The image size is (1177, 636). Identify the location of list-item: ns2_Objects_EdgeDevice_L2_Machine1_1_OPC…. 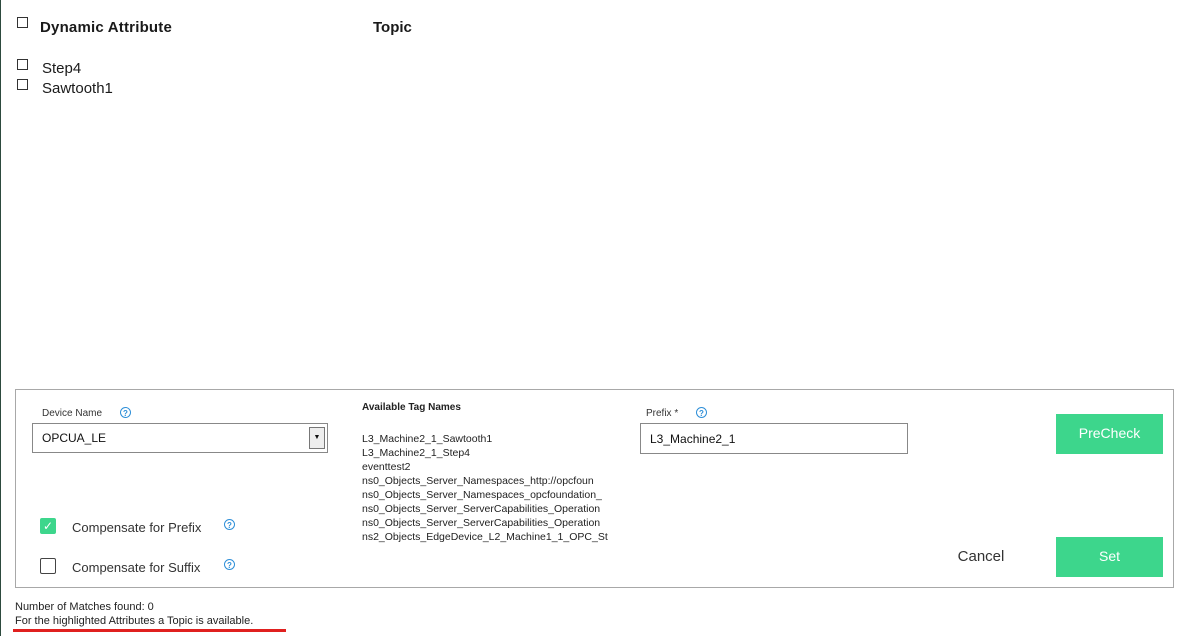
(491, 537).